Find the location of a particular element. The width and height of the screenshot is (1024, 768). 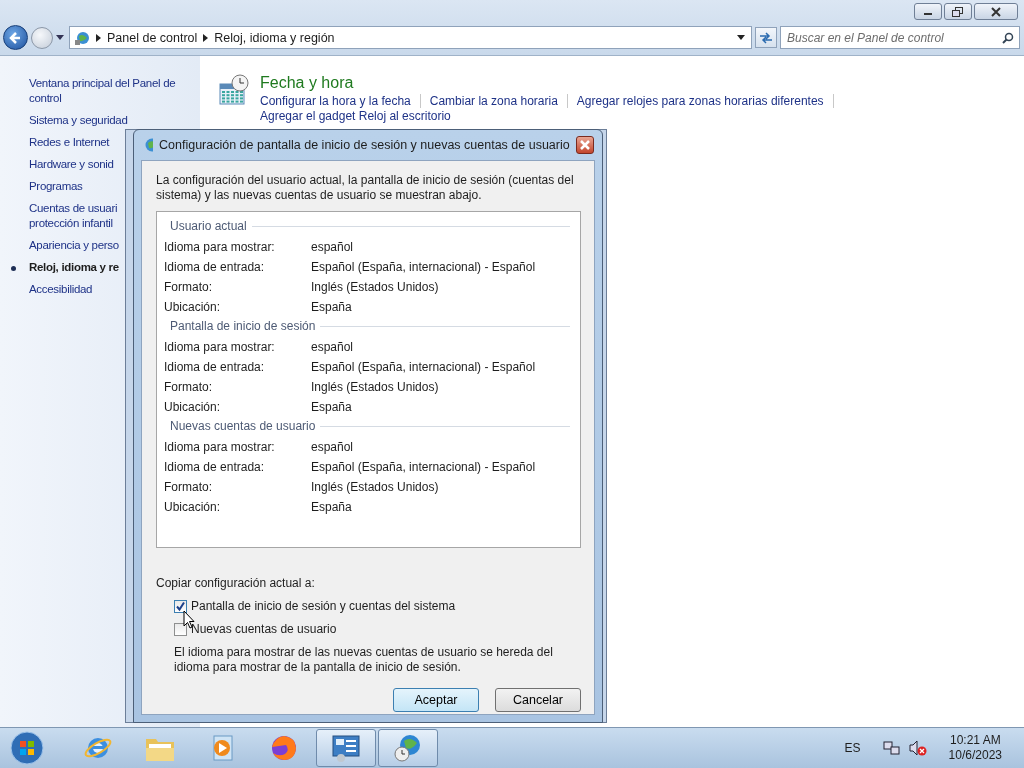

task-link: Agregar relojes para zonas horarias diferentes is located at coordinates (705, 101).